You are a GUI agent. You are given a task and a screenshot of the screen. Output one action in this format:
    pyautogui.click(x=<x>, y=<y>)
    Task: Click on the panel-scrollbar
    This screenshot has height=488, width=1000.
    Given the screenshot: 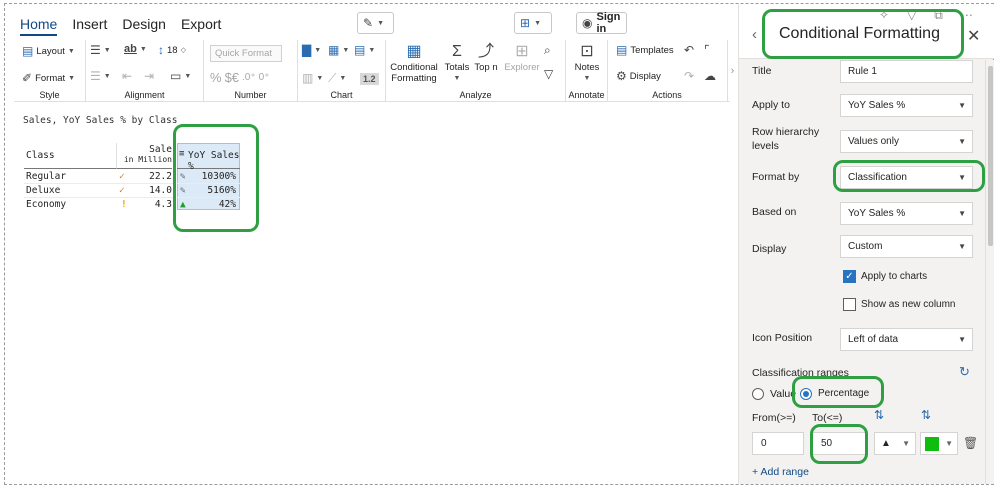 What is the action you would take?
    pyautogui.click(x=989, y=272)
    